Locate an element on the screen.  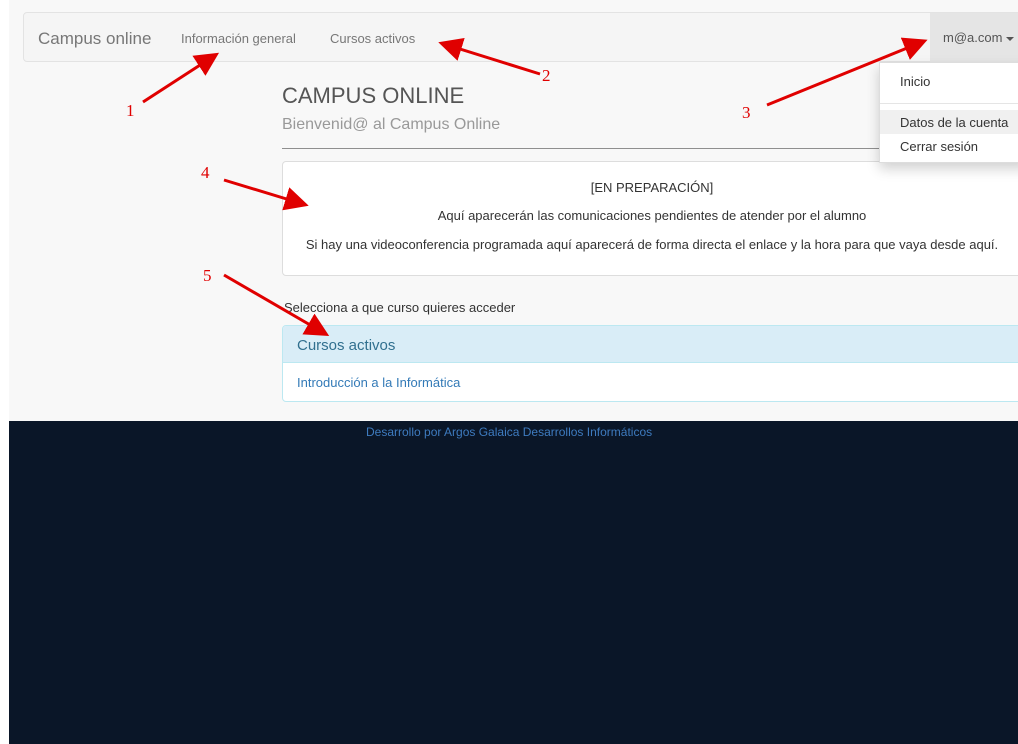
menu-item-cerrar-sesion: Cerrar sesión is located at coordinates (939, 146).